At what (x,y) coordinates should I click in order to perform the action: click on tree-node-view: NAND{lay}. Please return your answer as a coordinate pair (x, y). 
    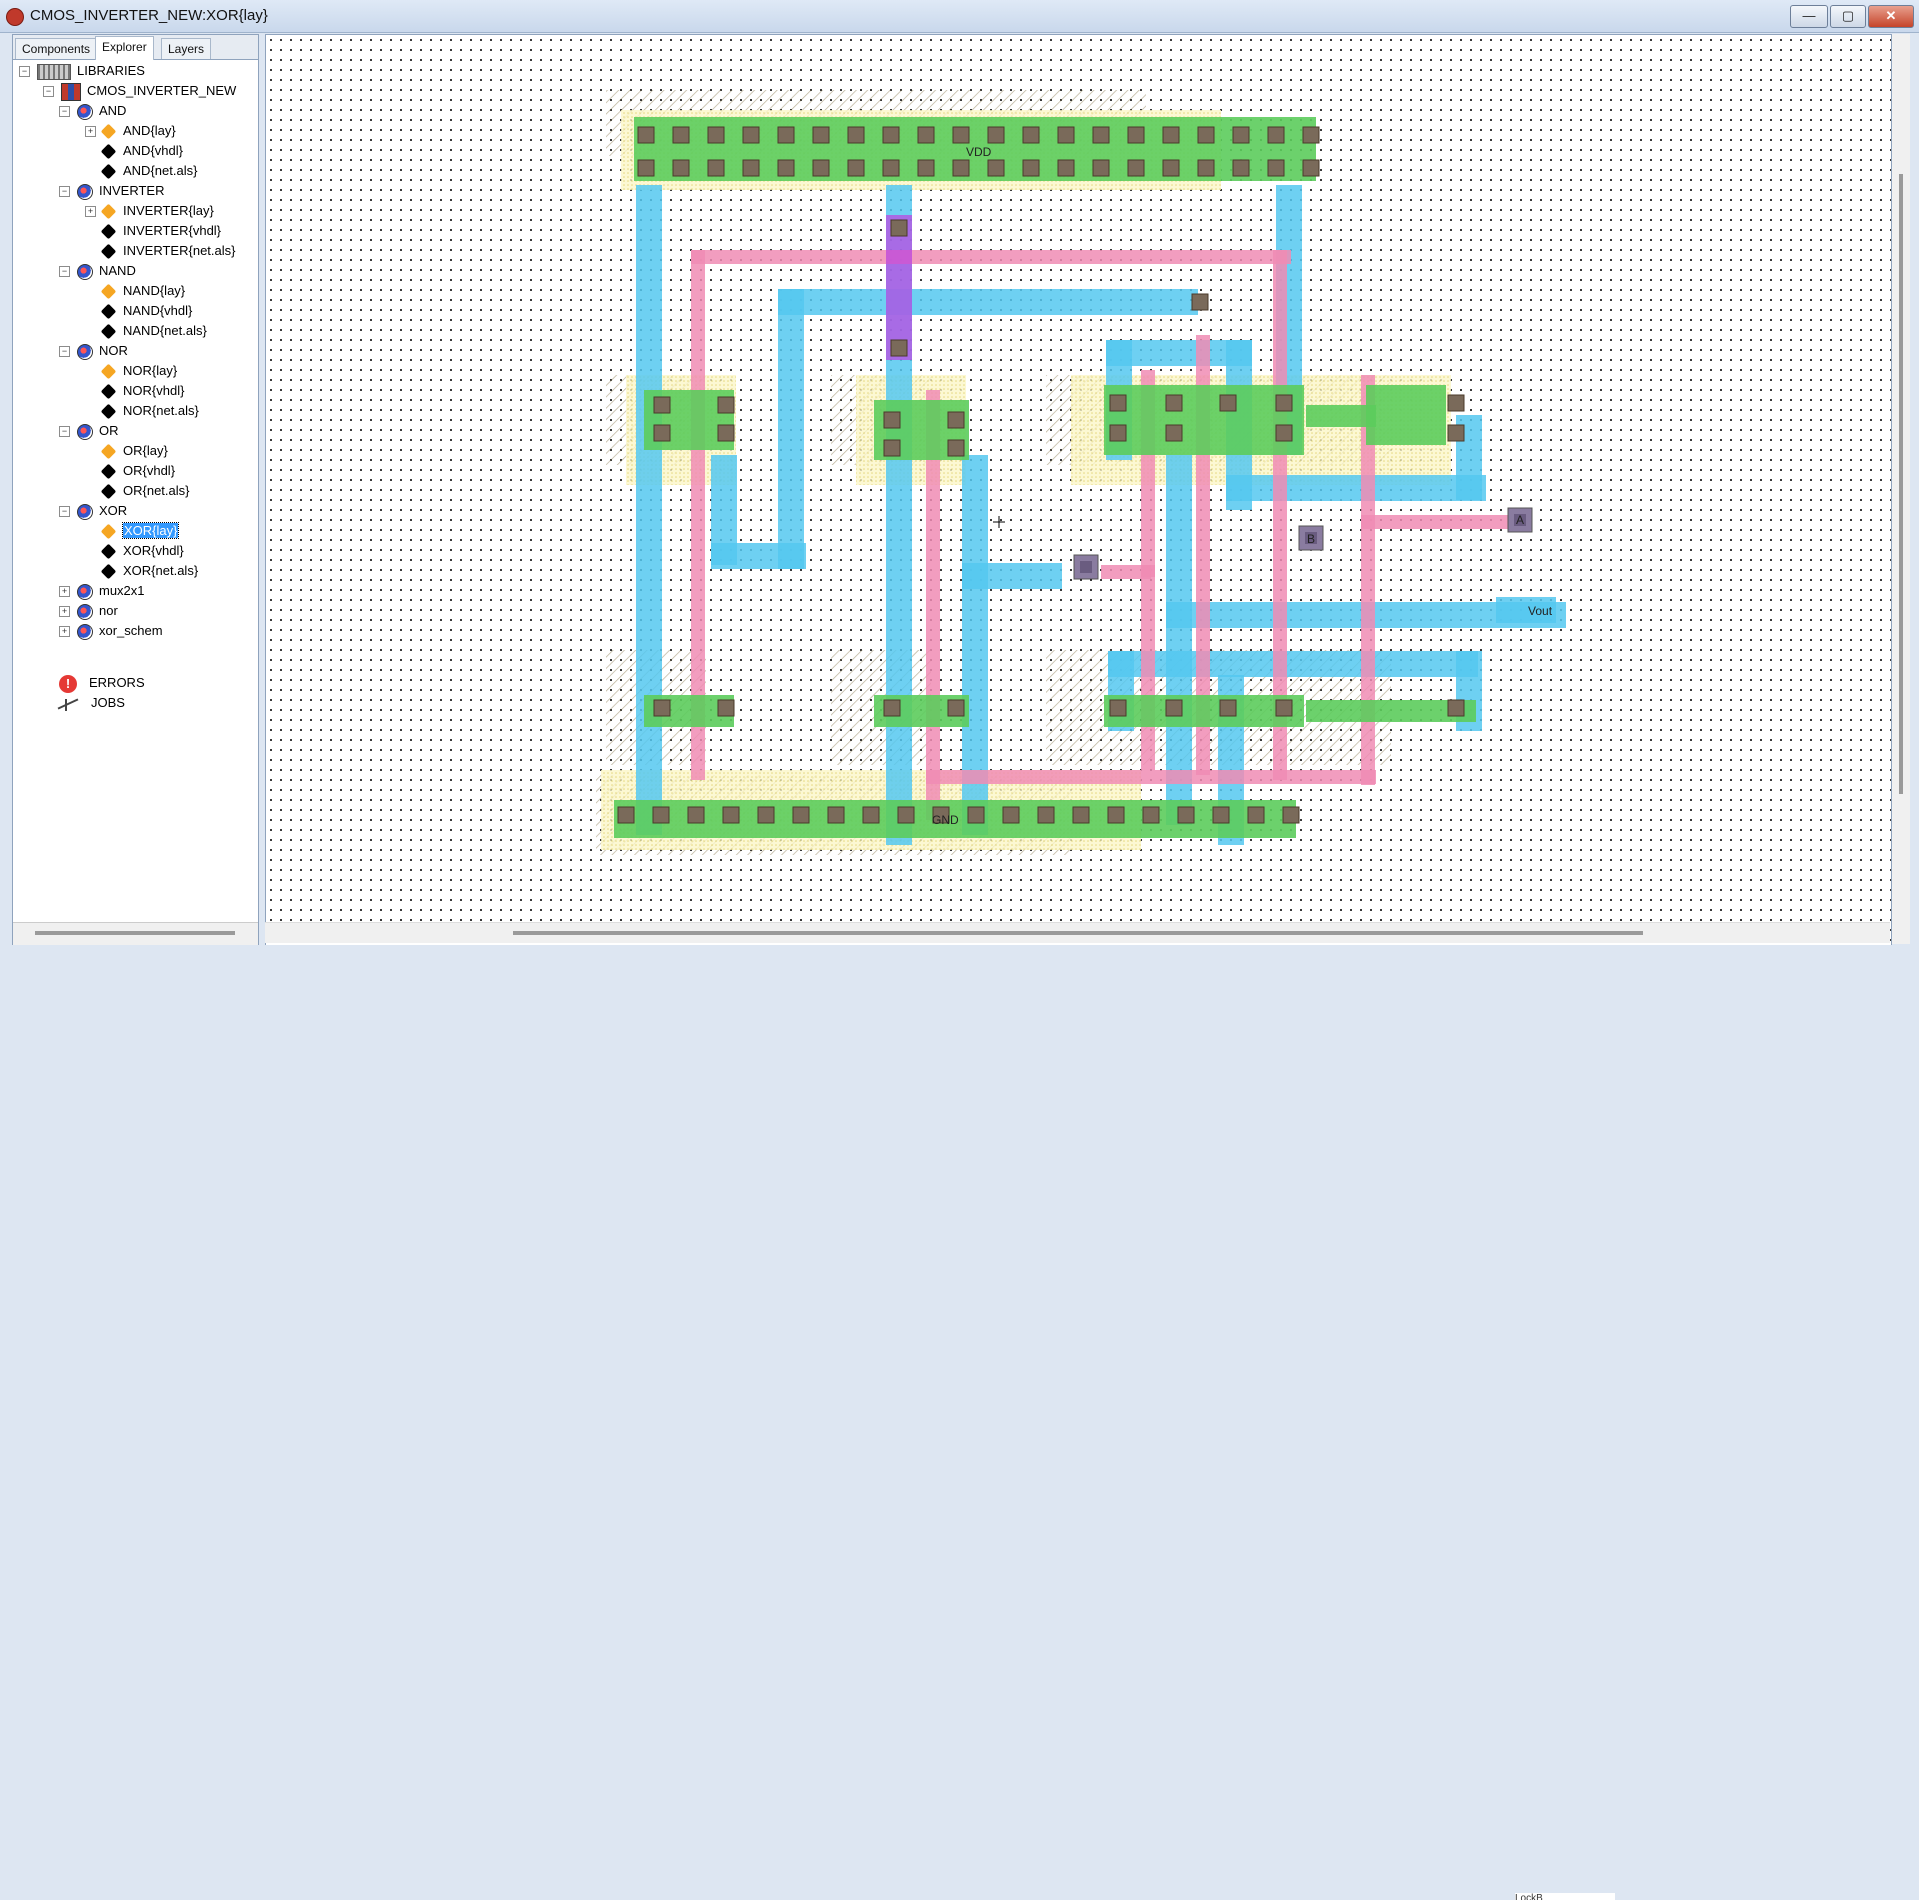
    Looking at the image, I should click on (135, 291).